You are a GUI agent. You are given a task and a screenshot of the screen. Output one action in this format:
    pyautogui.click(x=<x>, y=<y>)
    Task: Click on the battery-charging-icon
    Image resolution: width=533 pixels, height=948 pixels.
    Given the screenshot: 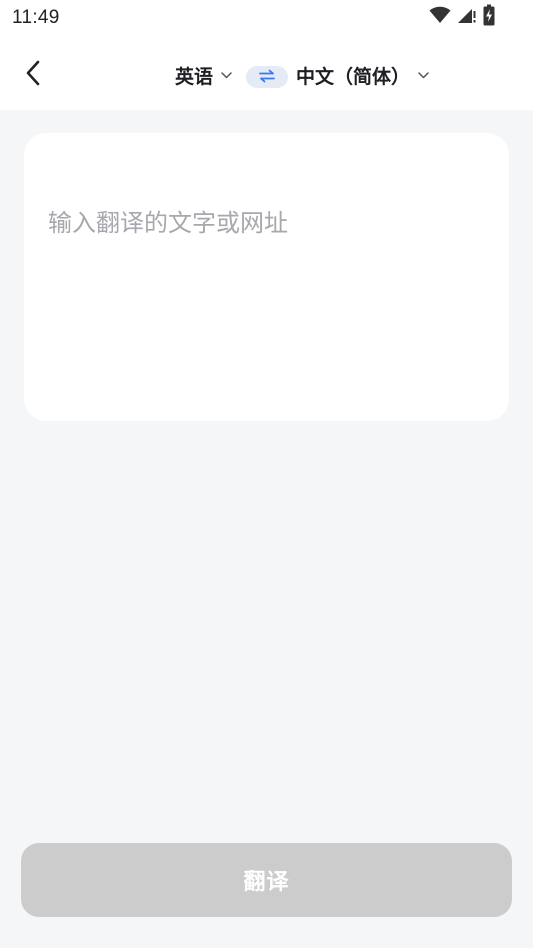 What is the action you would take?
    pyautogui.click(x=489, y=17)
    